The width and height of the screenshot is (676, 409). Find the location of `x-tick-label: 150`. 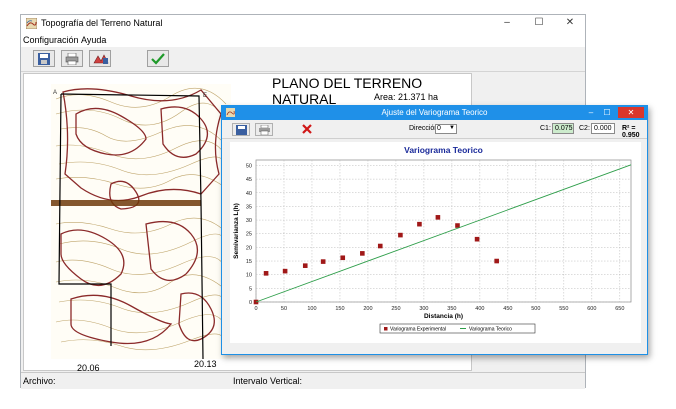

x-tick-label: 150 is located at coordinates (339, 309).